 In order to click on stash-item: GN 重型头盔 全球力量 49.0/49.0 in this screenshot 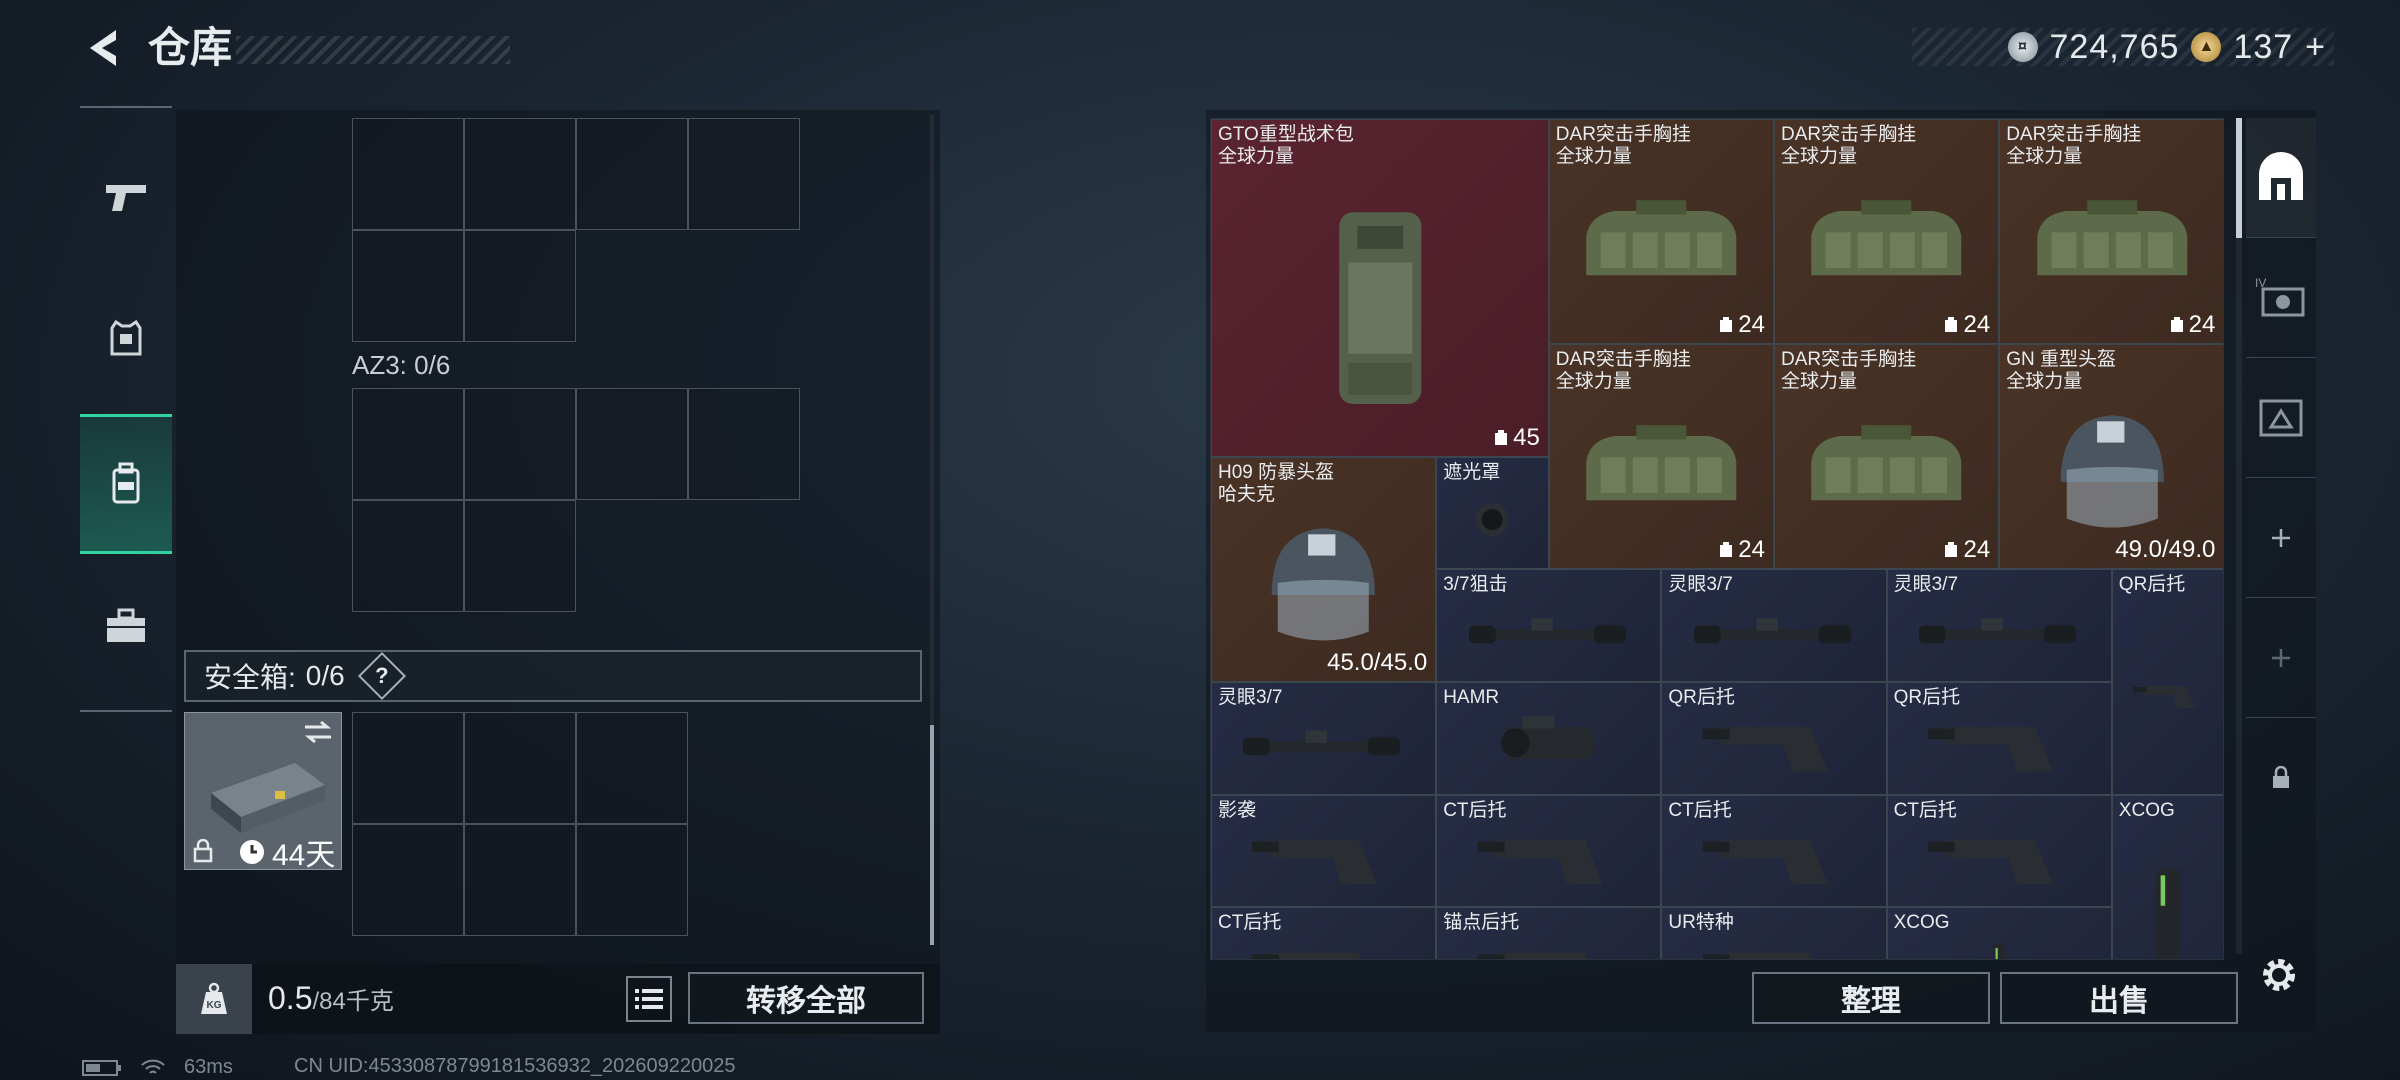, I will do `click(2111, 457)`.